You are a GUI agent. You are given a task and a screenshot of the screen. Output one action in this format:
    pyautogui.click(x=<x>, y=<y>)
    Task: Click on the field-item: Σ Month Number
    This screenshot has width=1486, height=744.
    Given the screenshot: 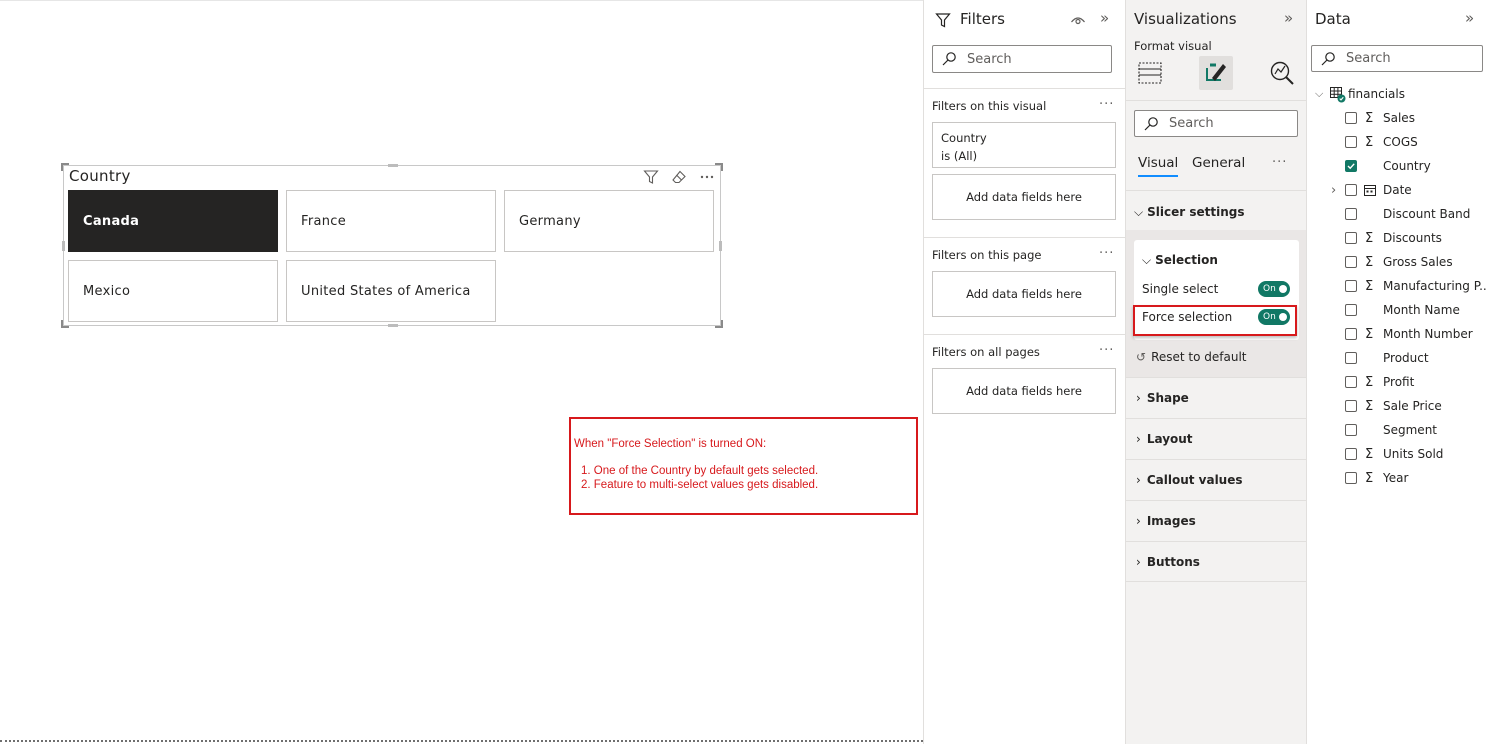 What is the action you would take?
    pyautogui.click(x=1396, y=334)
    